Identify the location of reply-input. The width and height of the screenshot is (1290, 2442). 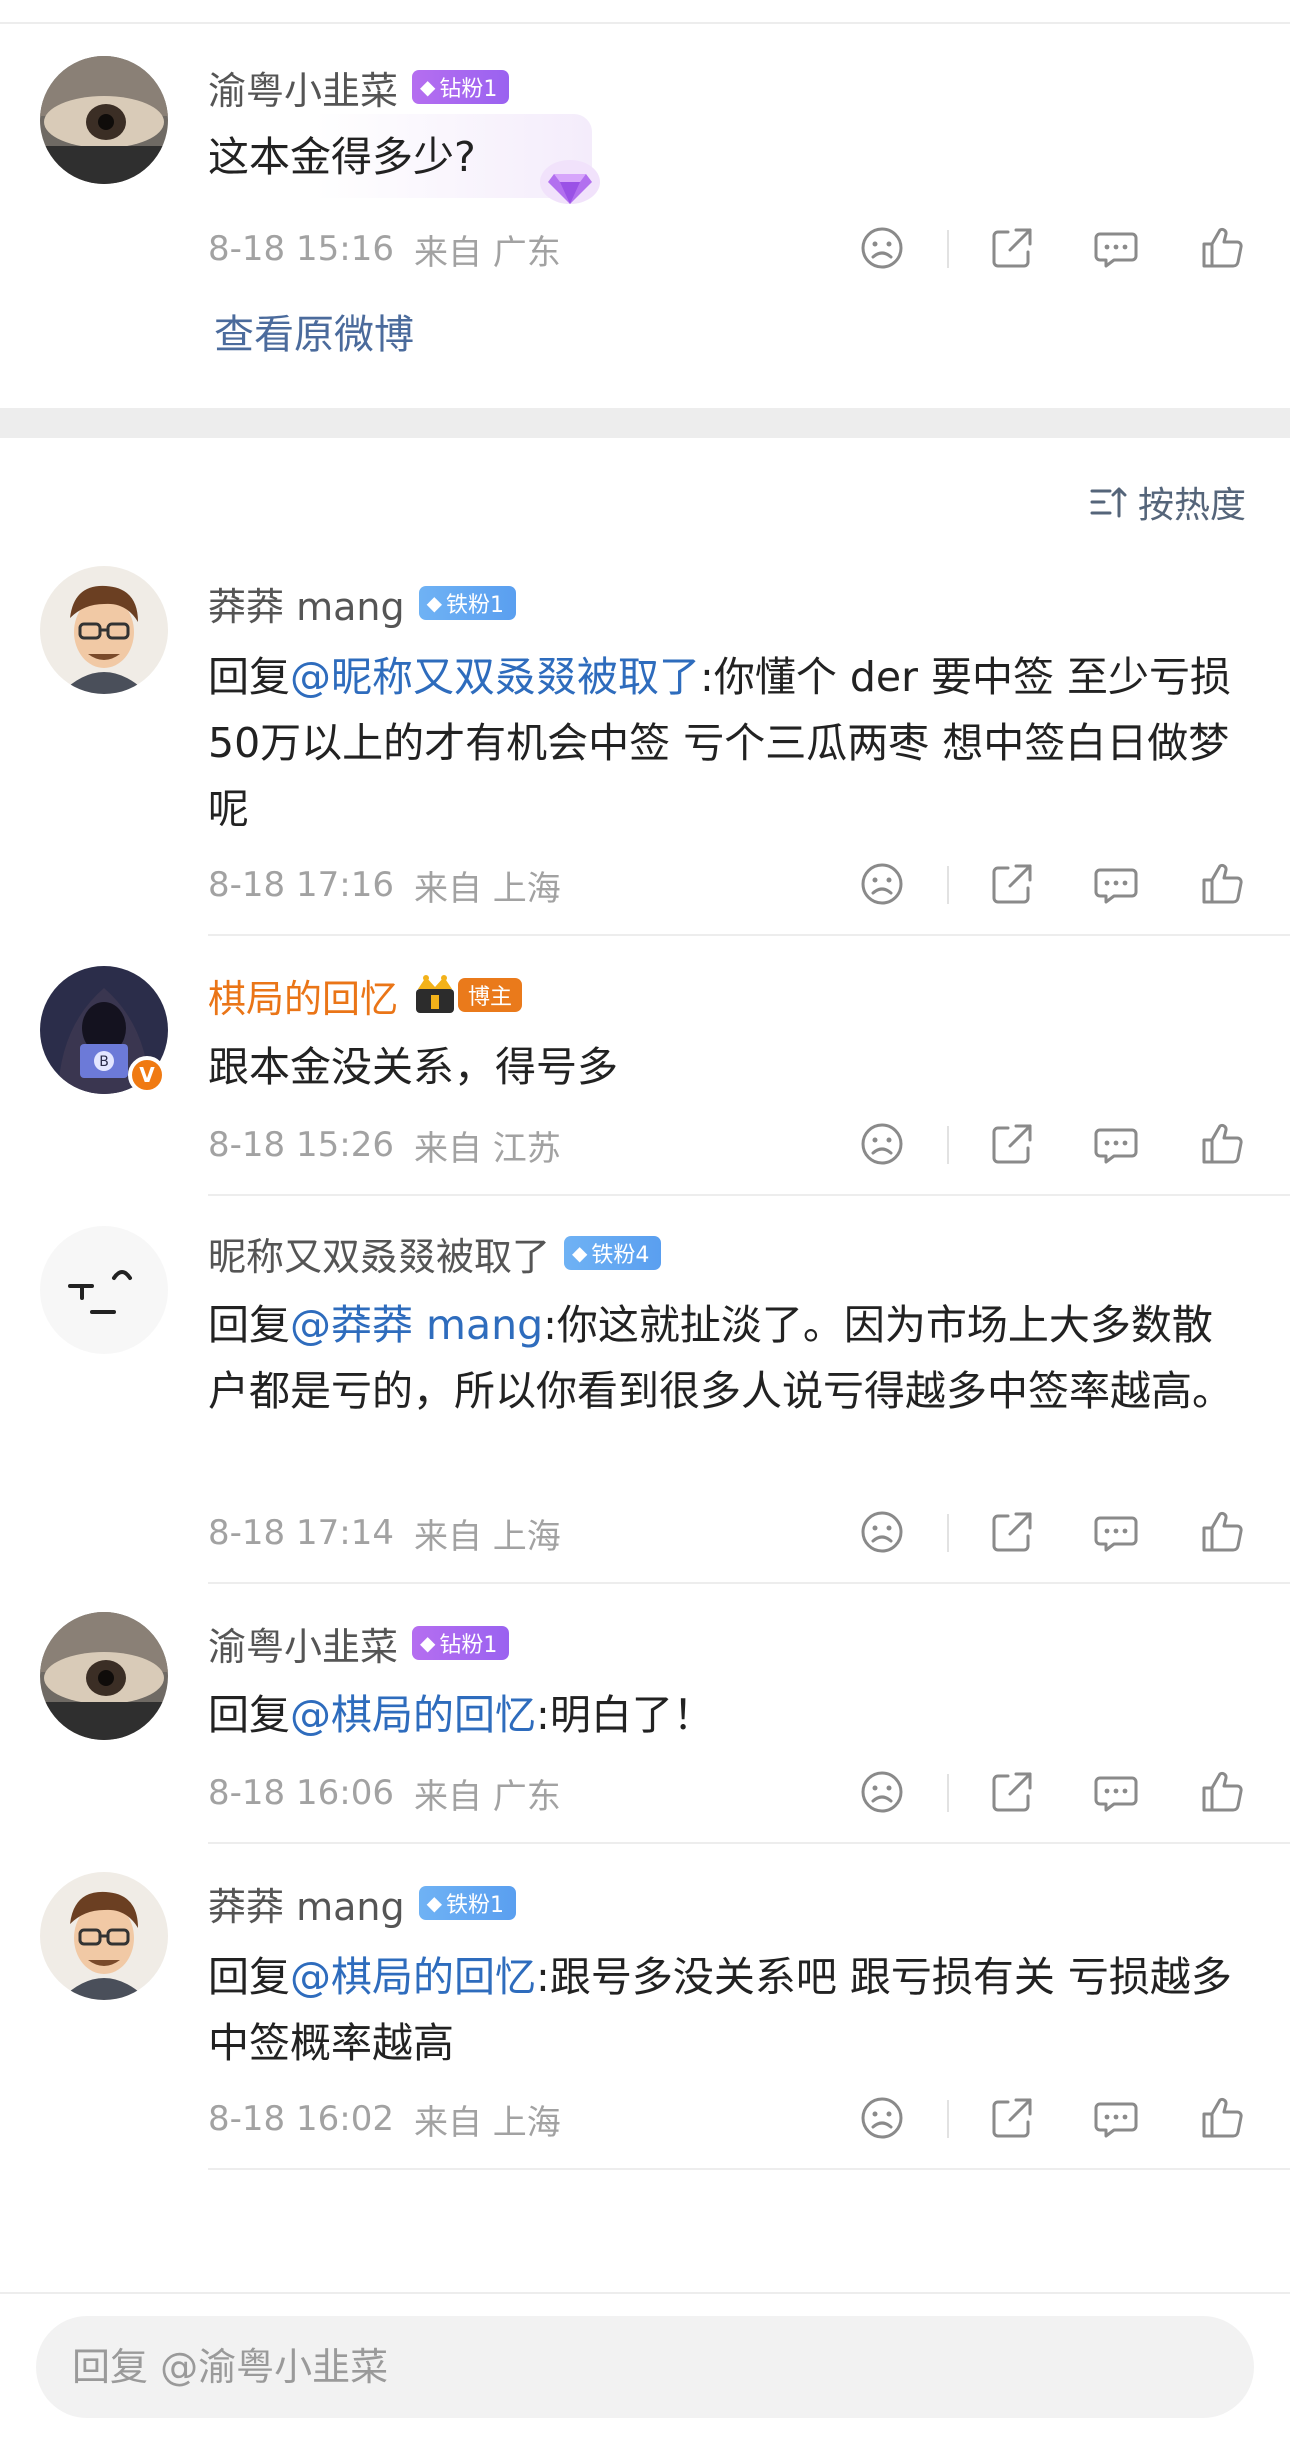
(645, 2367).